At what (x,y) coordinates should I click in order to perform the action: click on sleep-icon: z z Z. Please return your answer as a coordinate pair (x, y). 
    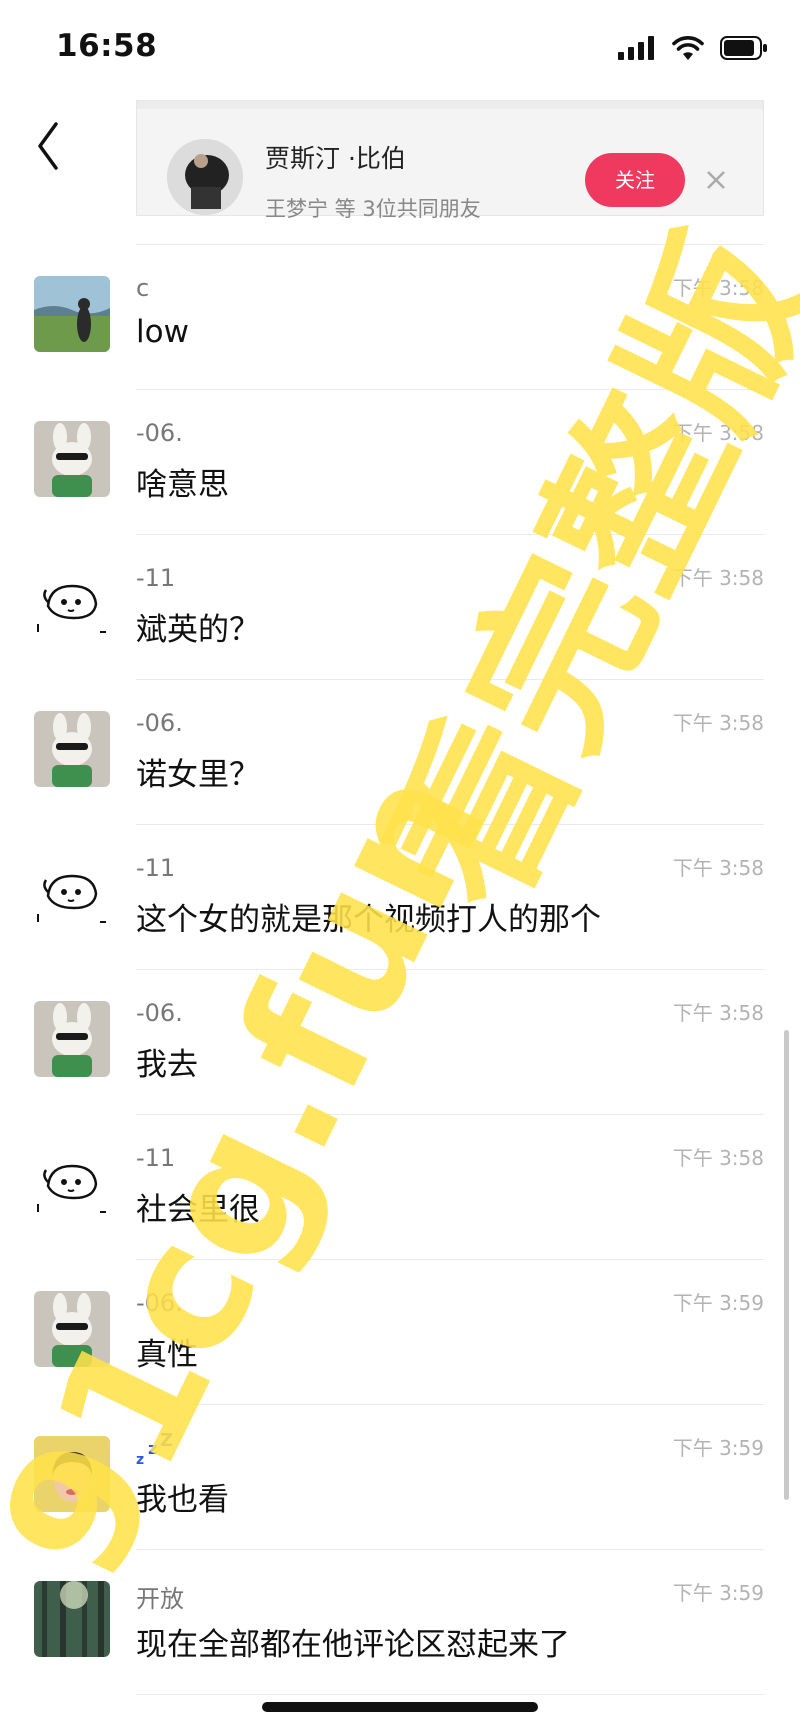
    Looking at the image, I should click on (154, 1449).